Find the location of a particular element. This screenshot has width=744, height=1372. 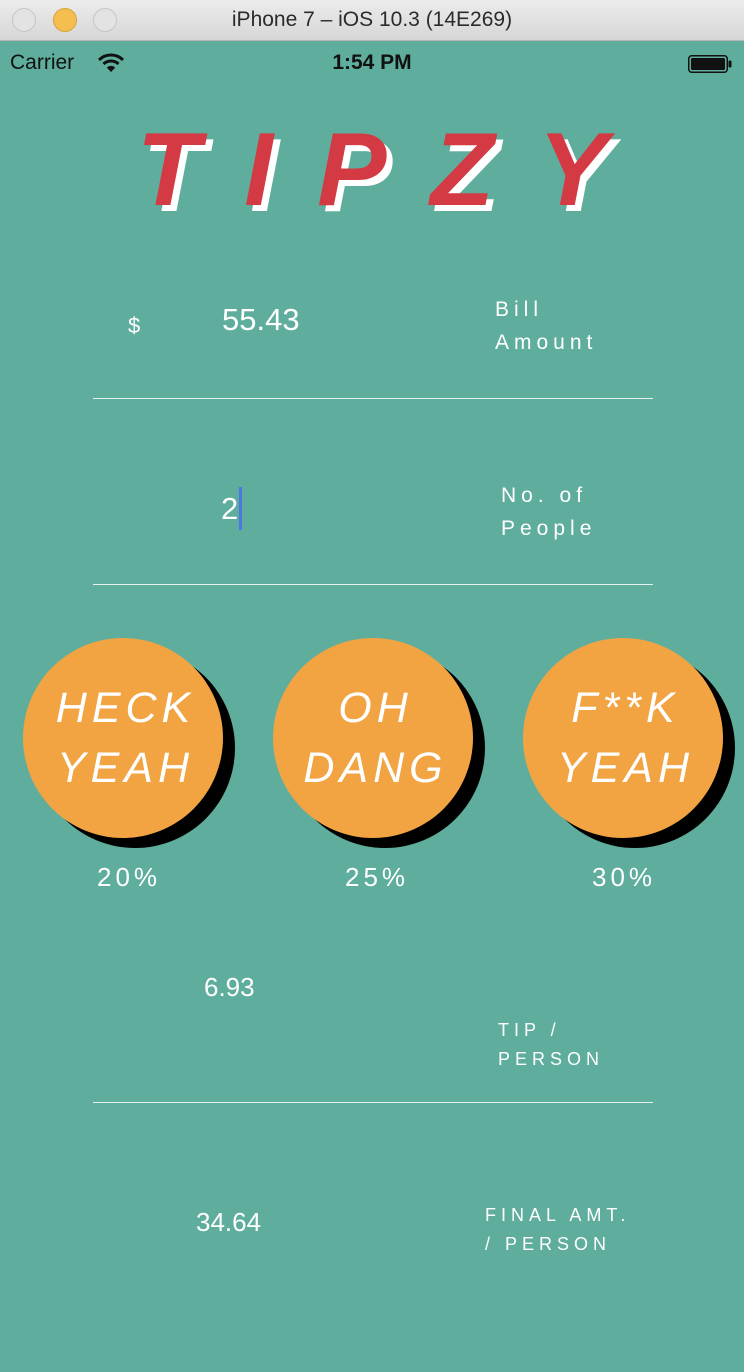

currency-symbol: $ is located at coordinates (134, 325).